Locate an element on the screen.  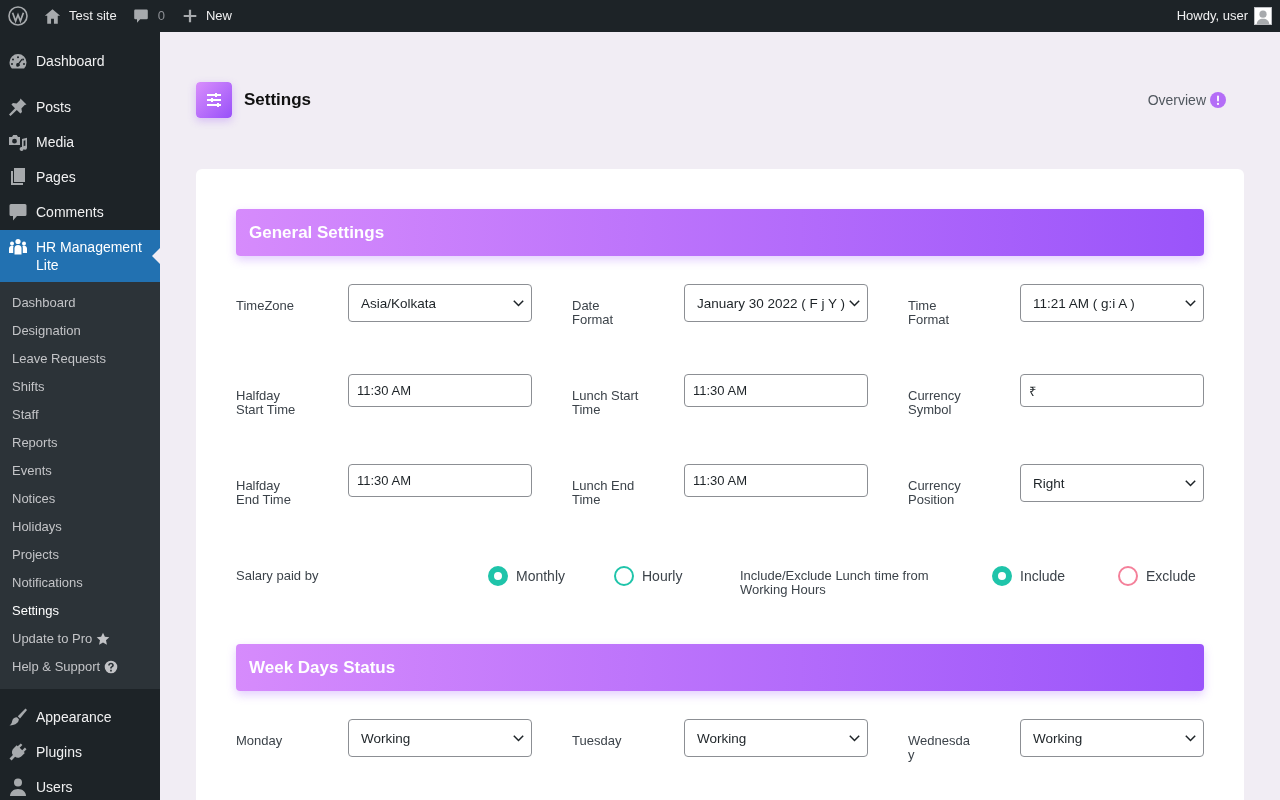
field-label: Currency Position is located at coordinates (935, 493).